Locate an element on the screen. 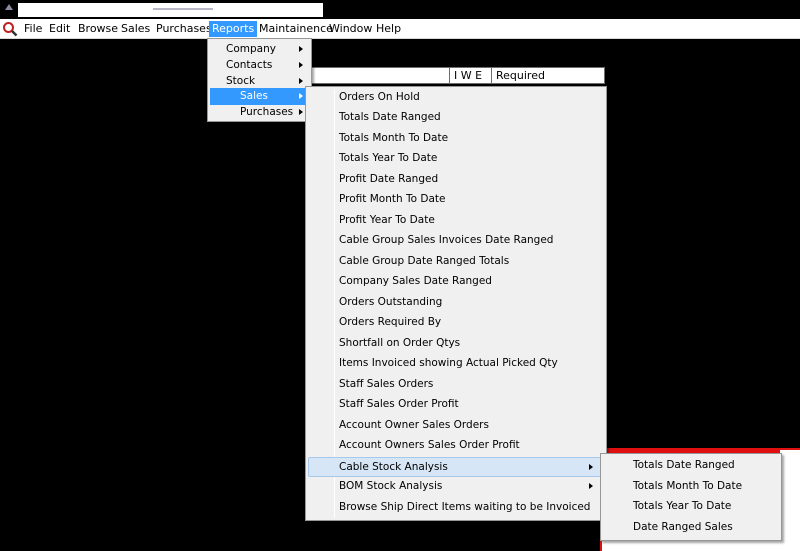  sales-item-account-owner-sales-orders: Account Owner Sales Orders is located at coordinates (456, 425).